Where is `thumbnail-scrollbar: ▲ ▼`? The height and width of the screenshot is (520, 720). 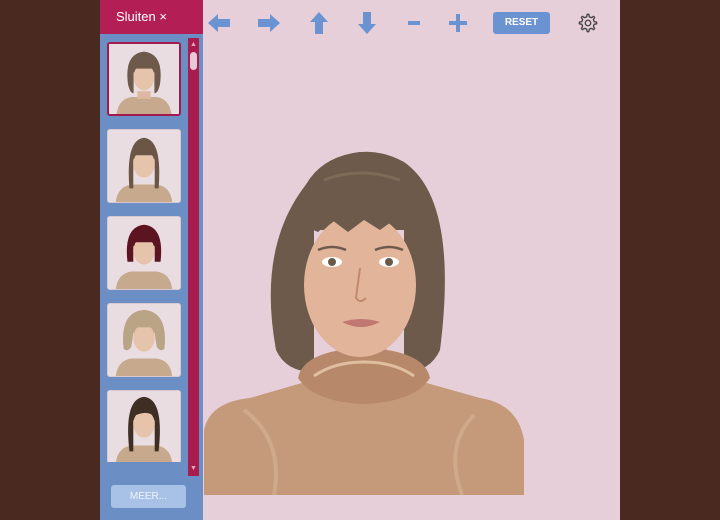 thumbnail-scrollbar: ▲ ▼ is located at coordinates (193, 257).